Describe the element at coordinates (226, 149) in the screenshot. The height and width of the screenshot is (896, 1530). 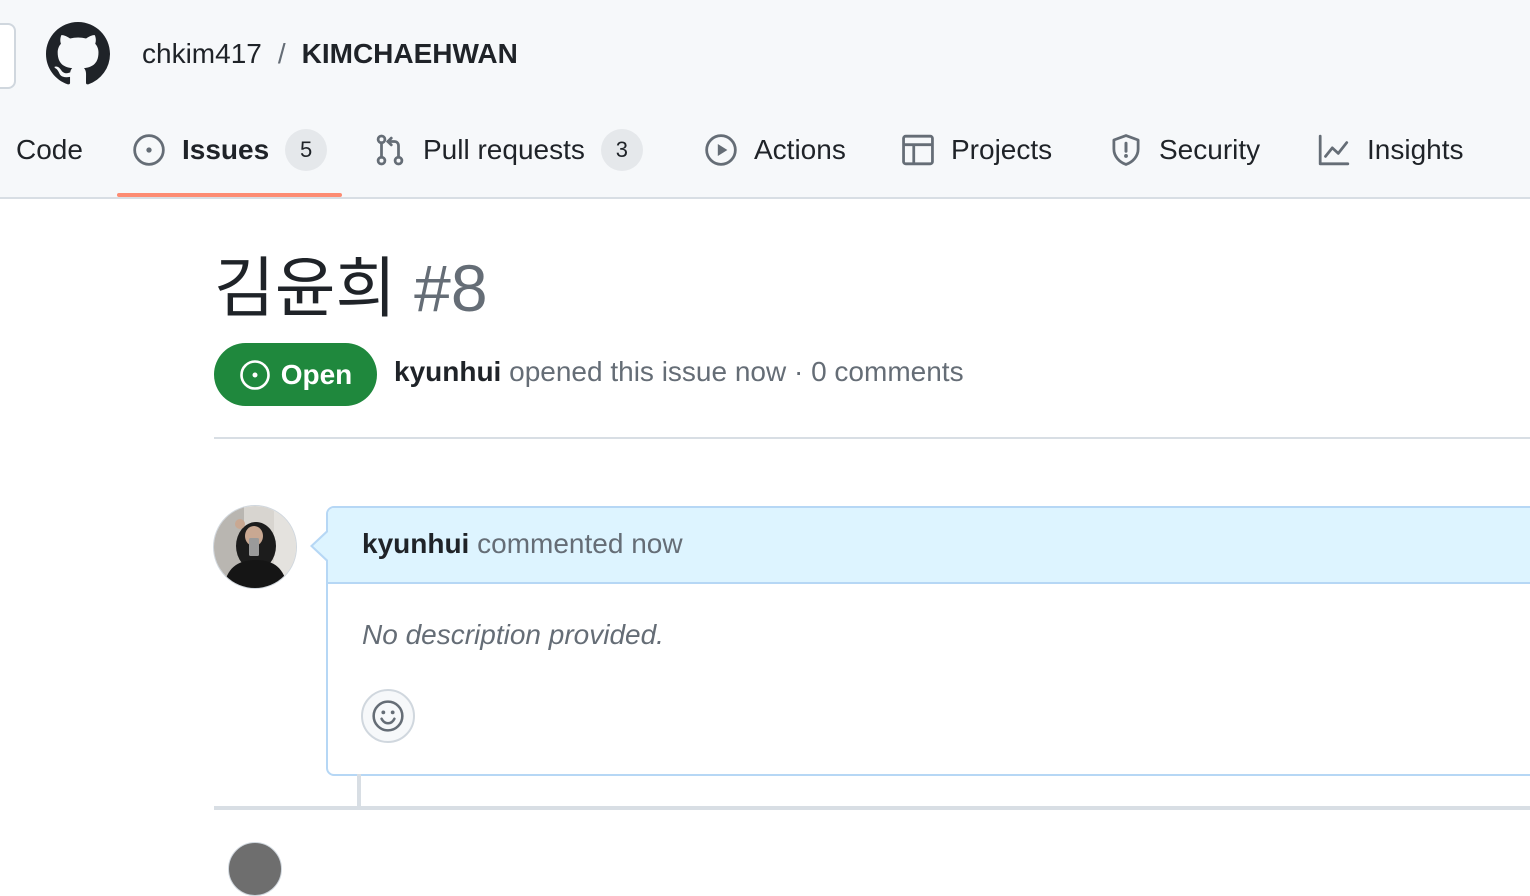
I see `tab-issues-label: Issues` at that location.